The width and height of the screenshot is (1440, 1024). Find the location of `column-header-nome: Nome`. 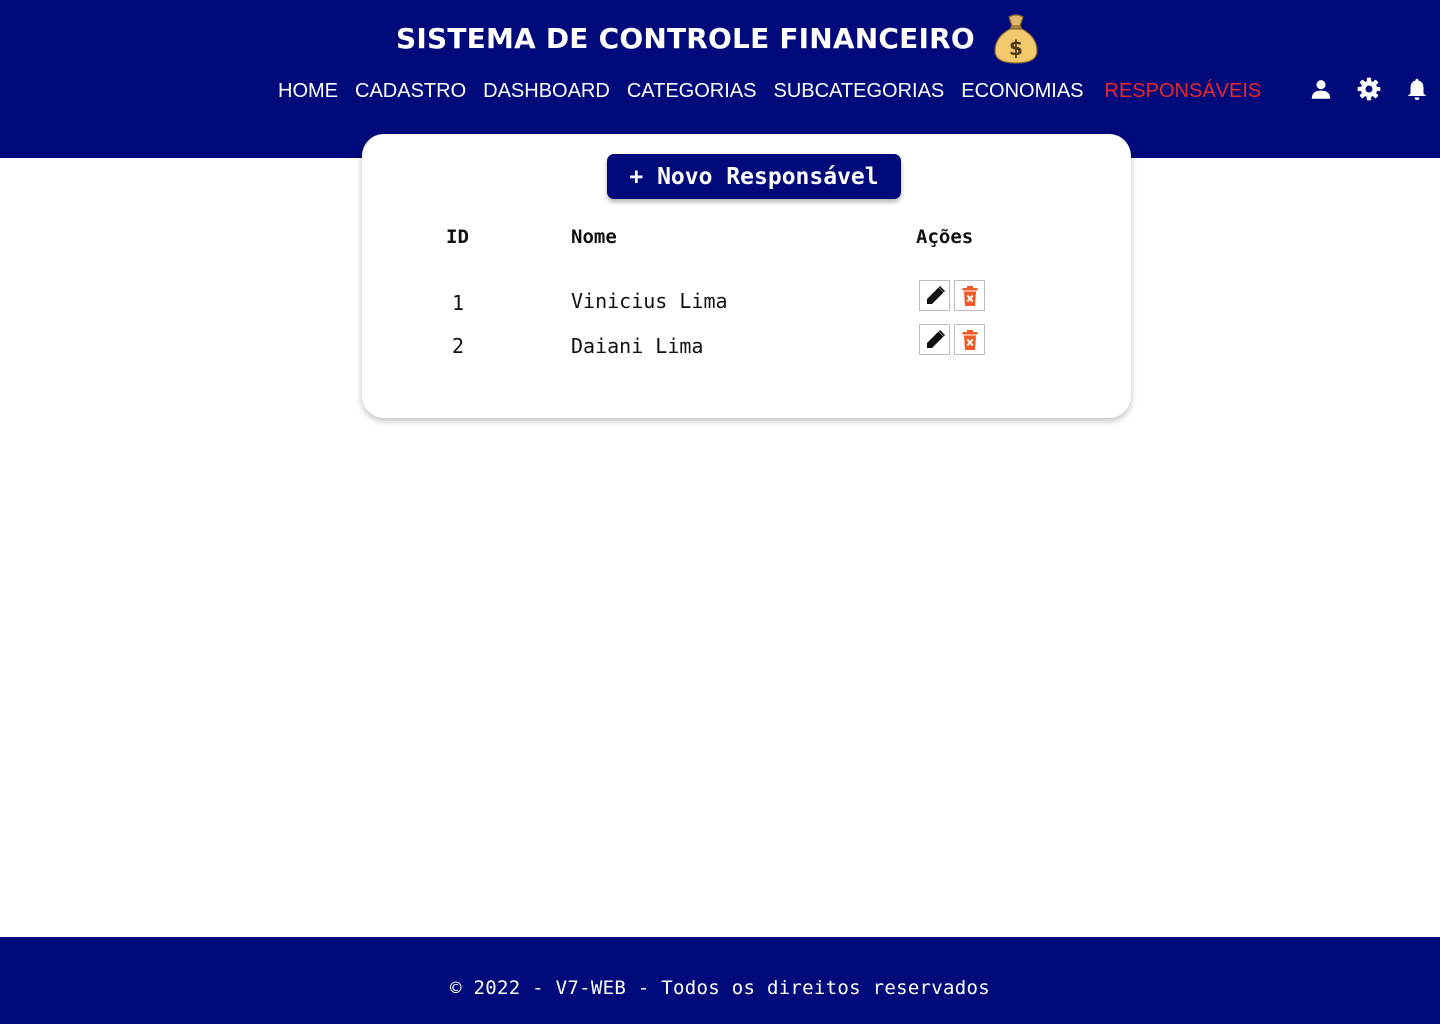

column-header-nome: Nome is located at coordinates (594, 237).